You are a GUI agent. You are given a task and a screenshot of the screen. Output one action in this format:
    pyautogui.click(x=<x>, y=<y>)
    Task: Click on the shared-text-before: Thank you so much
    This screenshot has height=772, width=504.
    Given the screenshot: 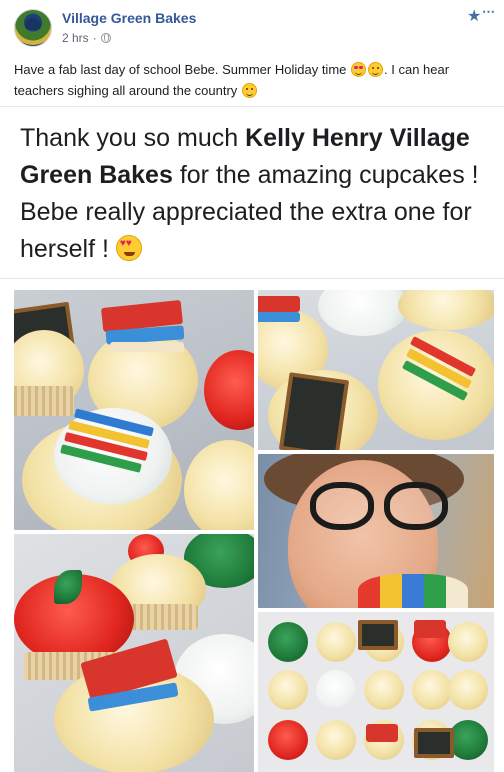 What is the action you would take?
    pyautogui.click(x=133, y=138)
    